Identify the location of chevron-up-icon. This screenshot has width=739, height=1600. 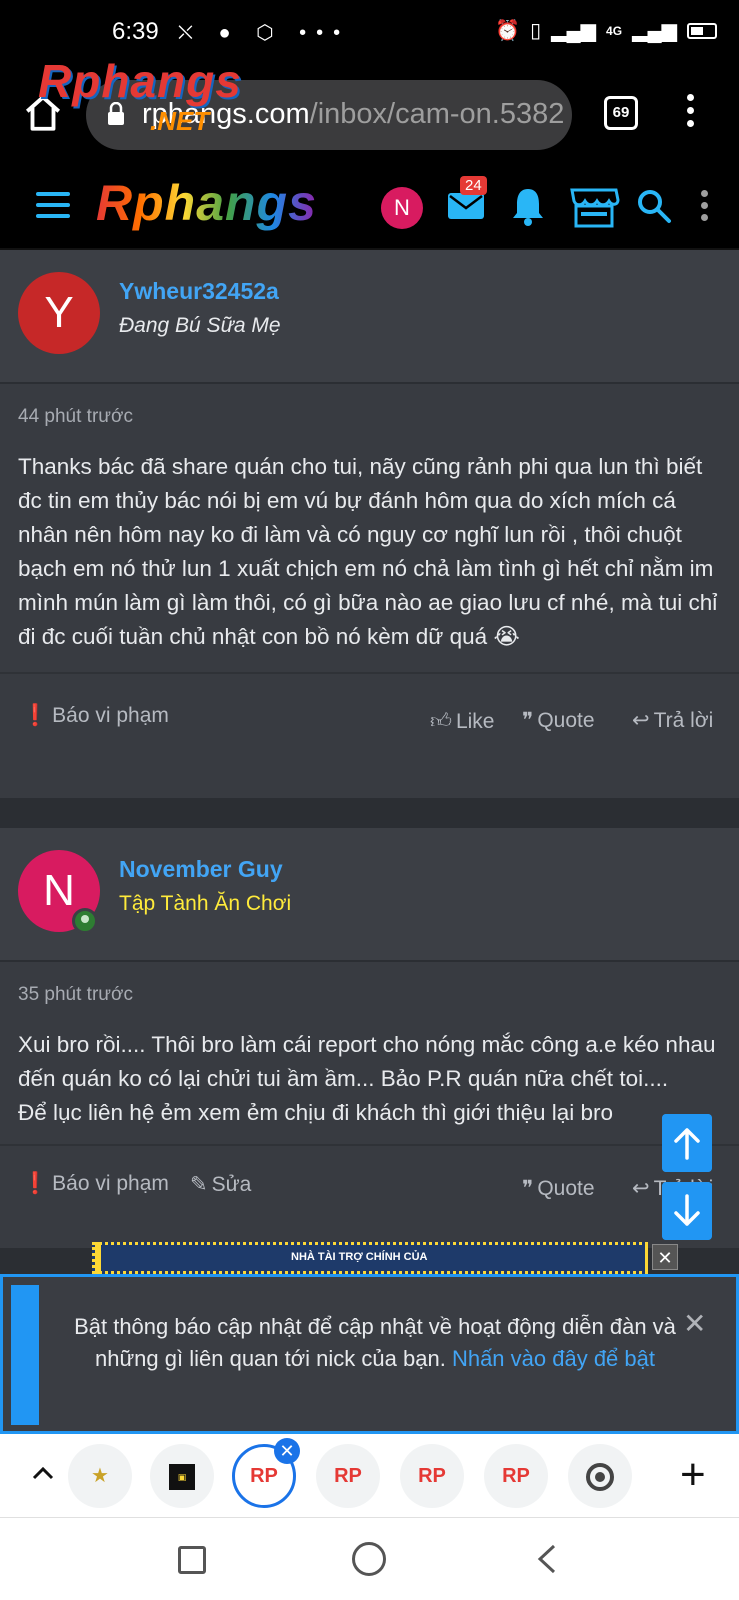
(43, 1473).